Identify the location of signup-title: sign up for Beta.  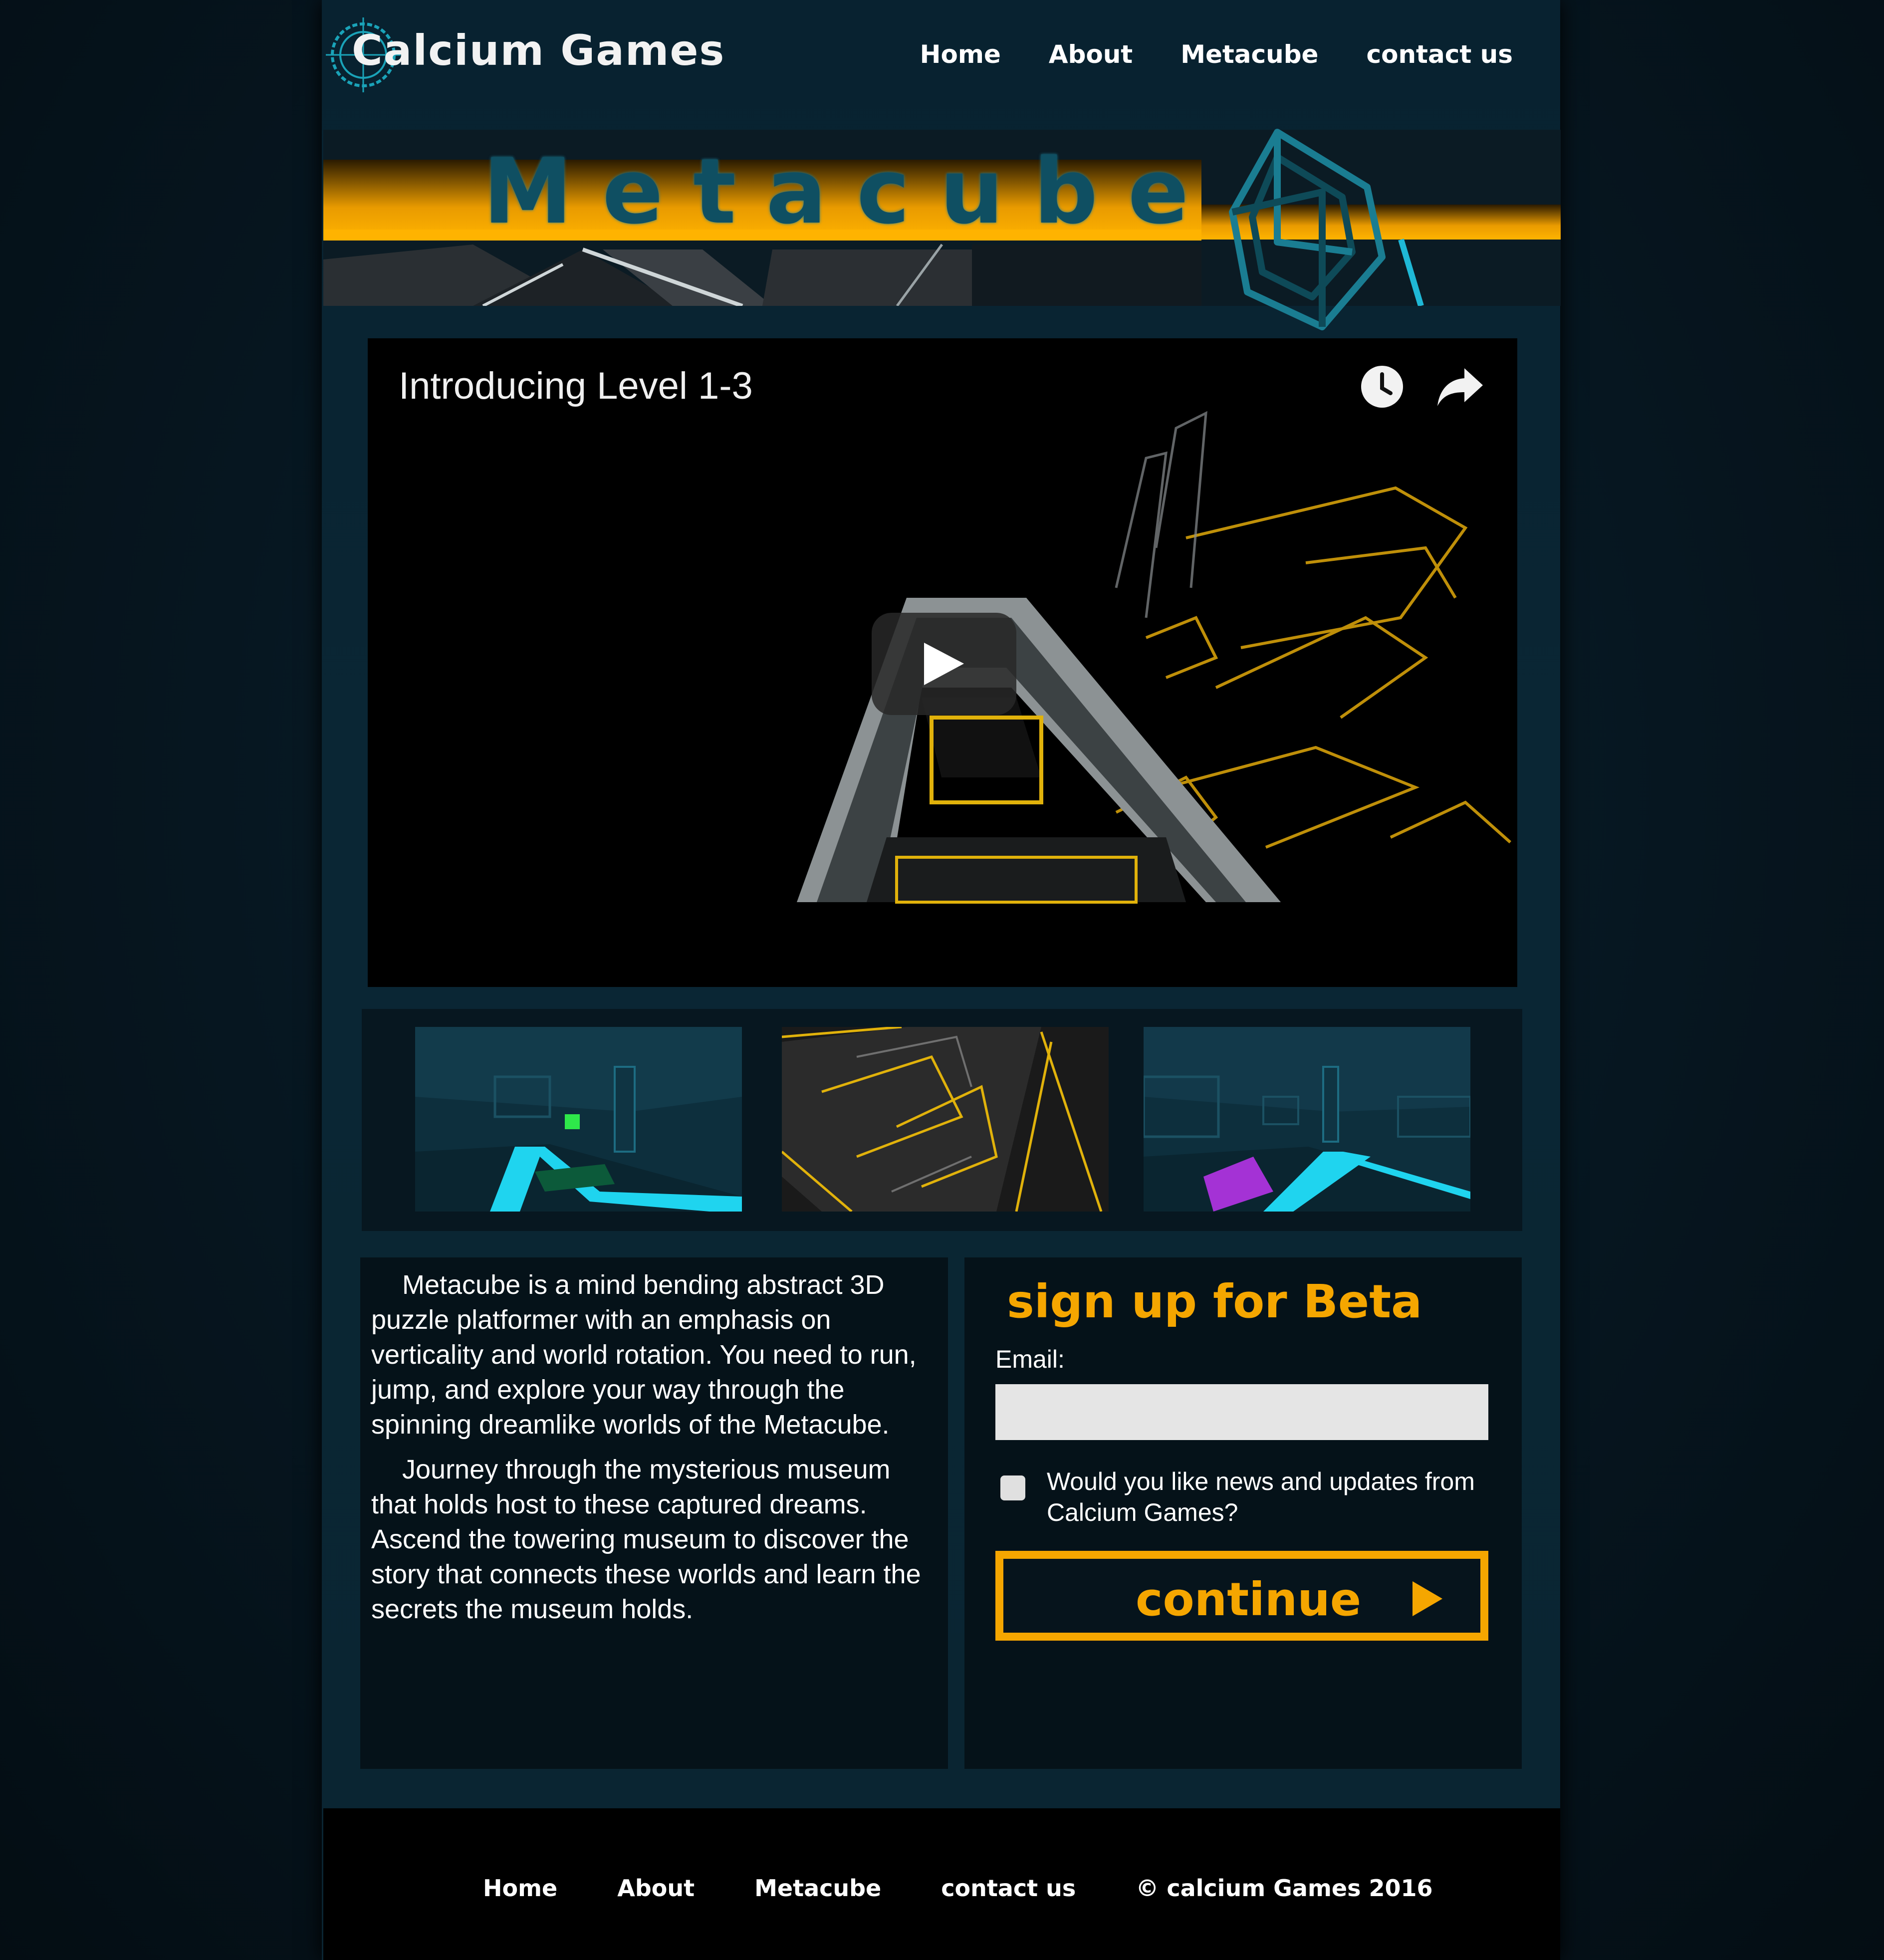
(1214, 1301).